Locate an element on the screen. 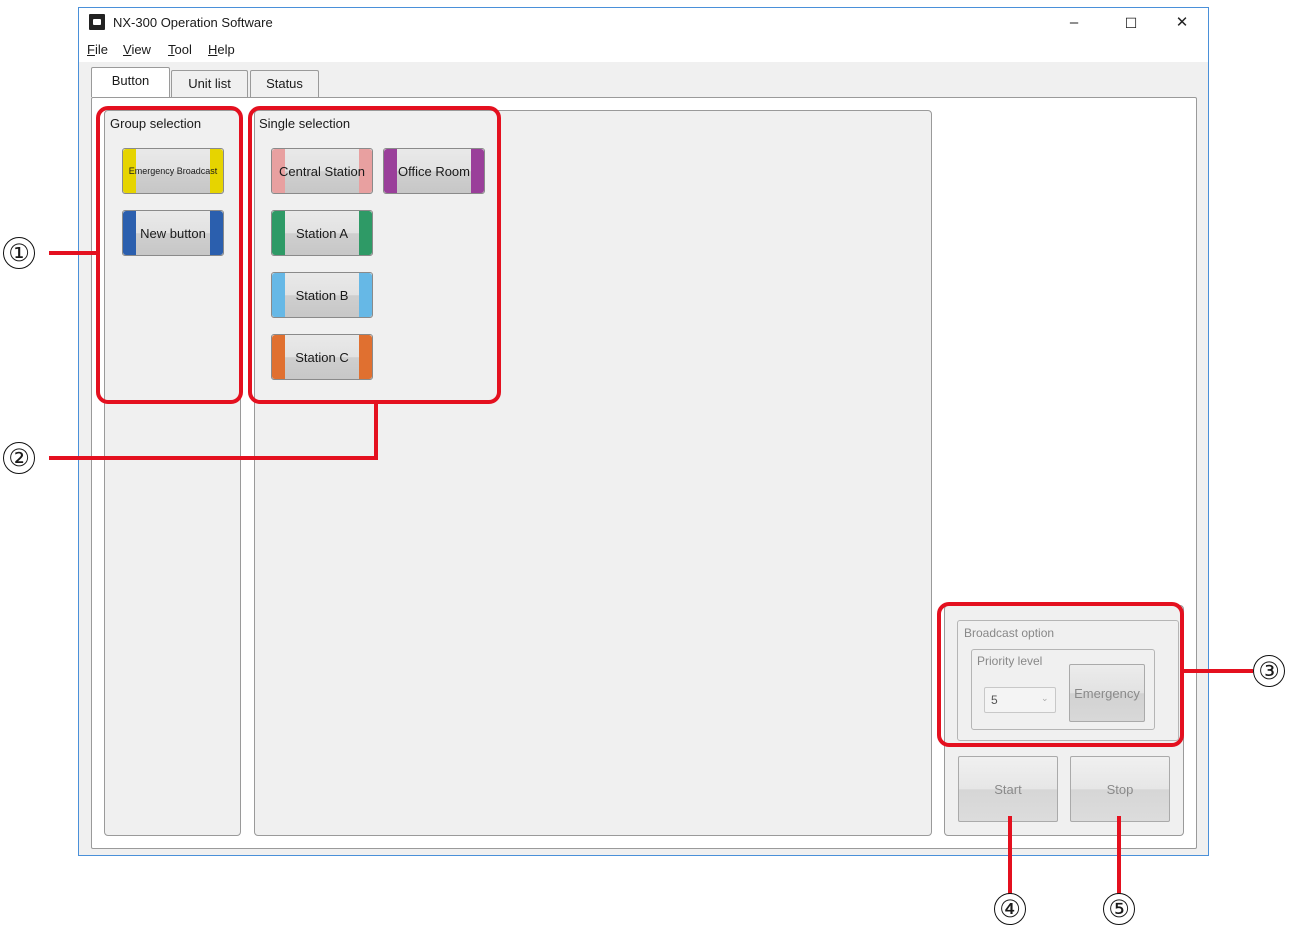  callout-5: ⑤ is located at coordinates (1119, 909).